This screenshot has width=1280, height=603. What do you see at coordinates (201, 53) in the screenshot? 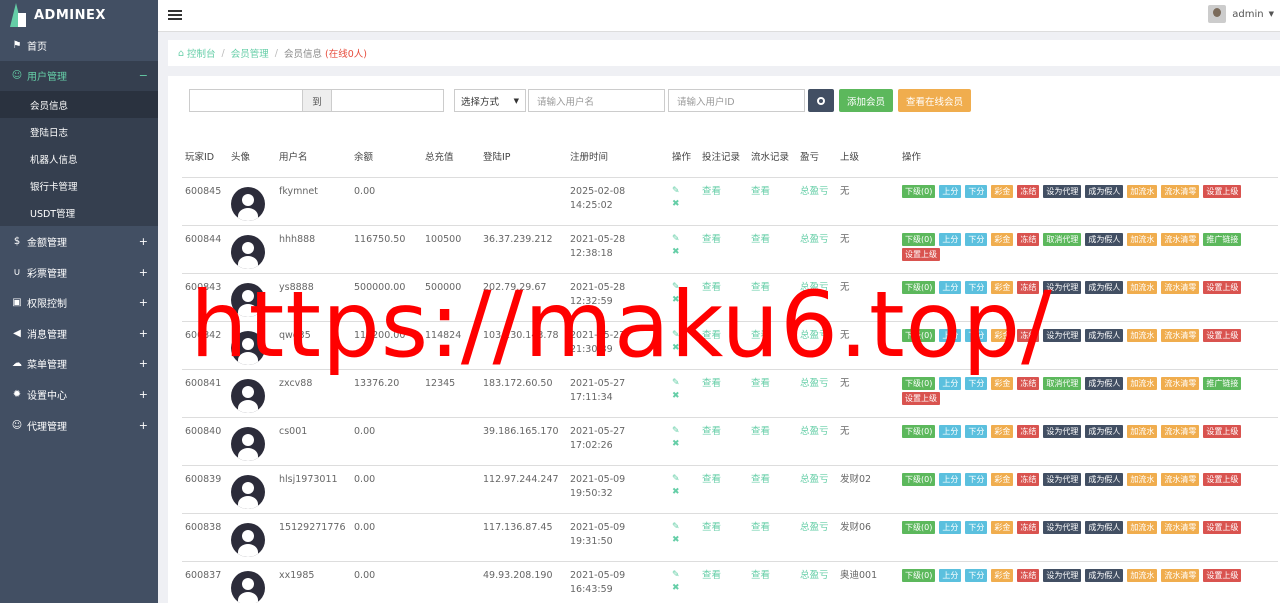
I see `breadcrumb-home: 控制台` at bounding box center [201, 53].